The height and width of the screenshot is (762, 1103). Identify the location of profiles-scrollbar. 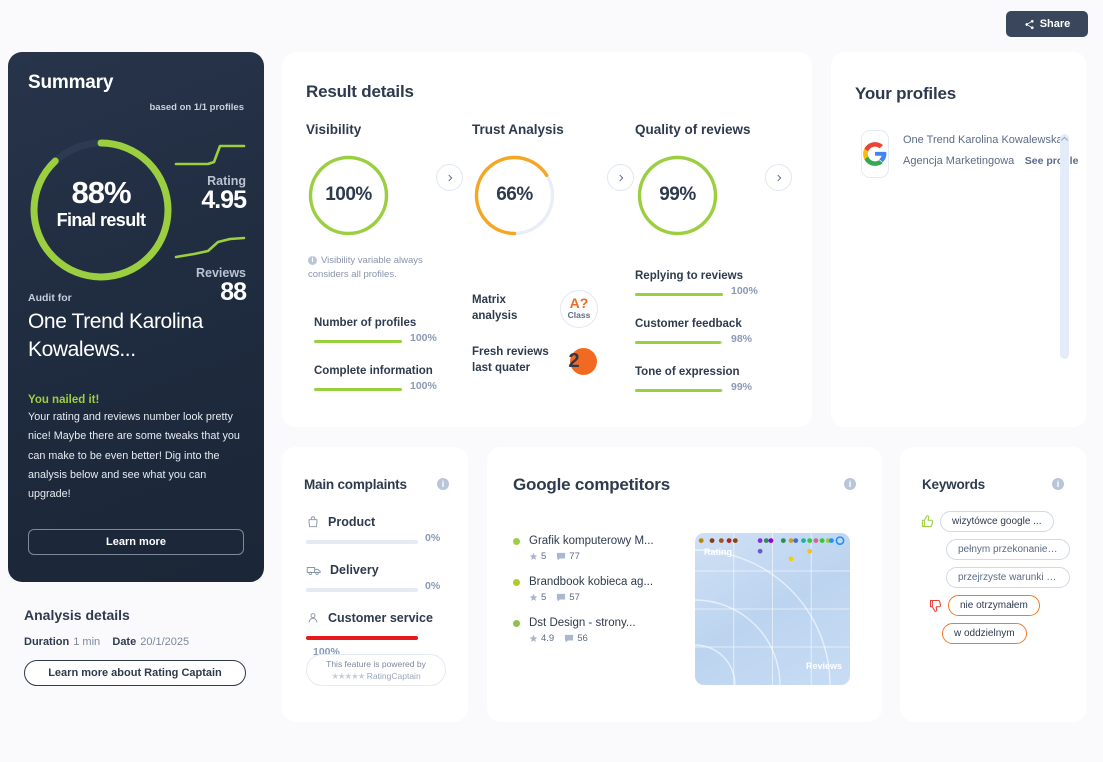
(1064, 246).